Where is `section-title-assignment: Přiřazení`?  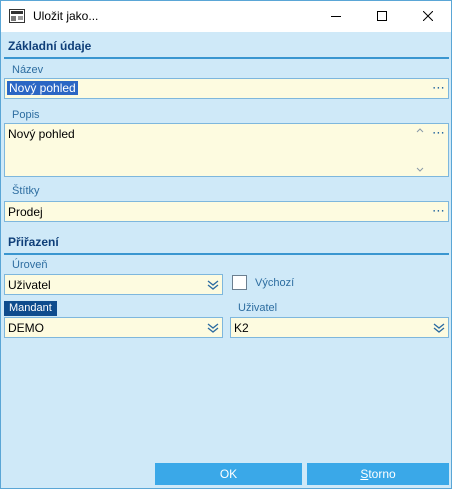 section-title-assignment: Přiřazení is located at coordinates (33, 242).